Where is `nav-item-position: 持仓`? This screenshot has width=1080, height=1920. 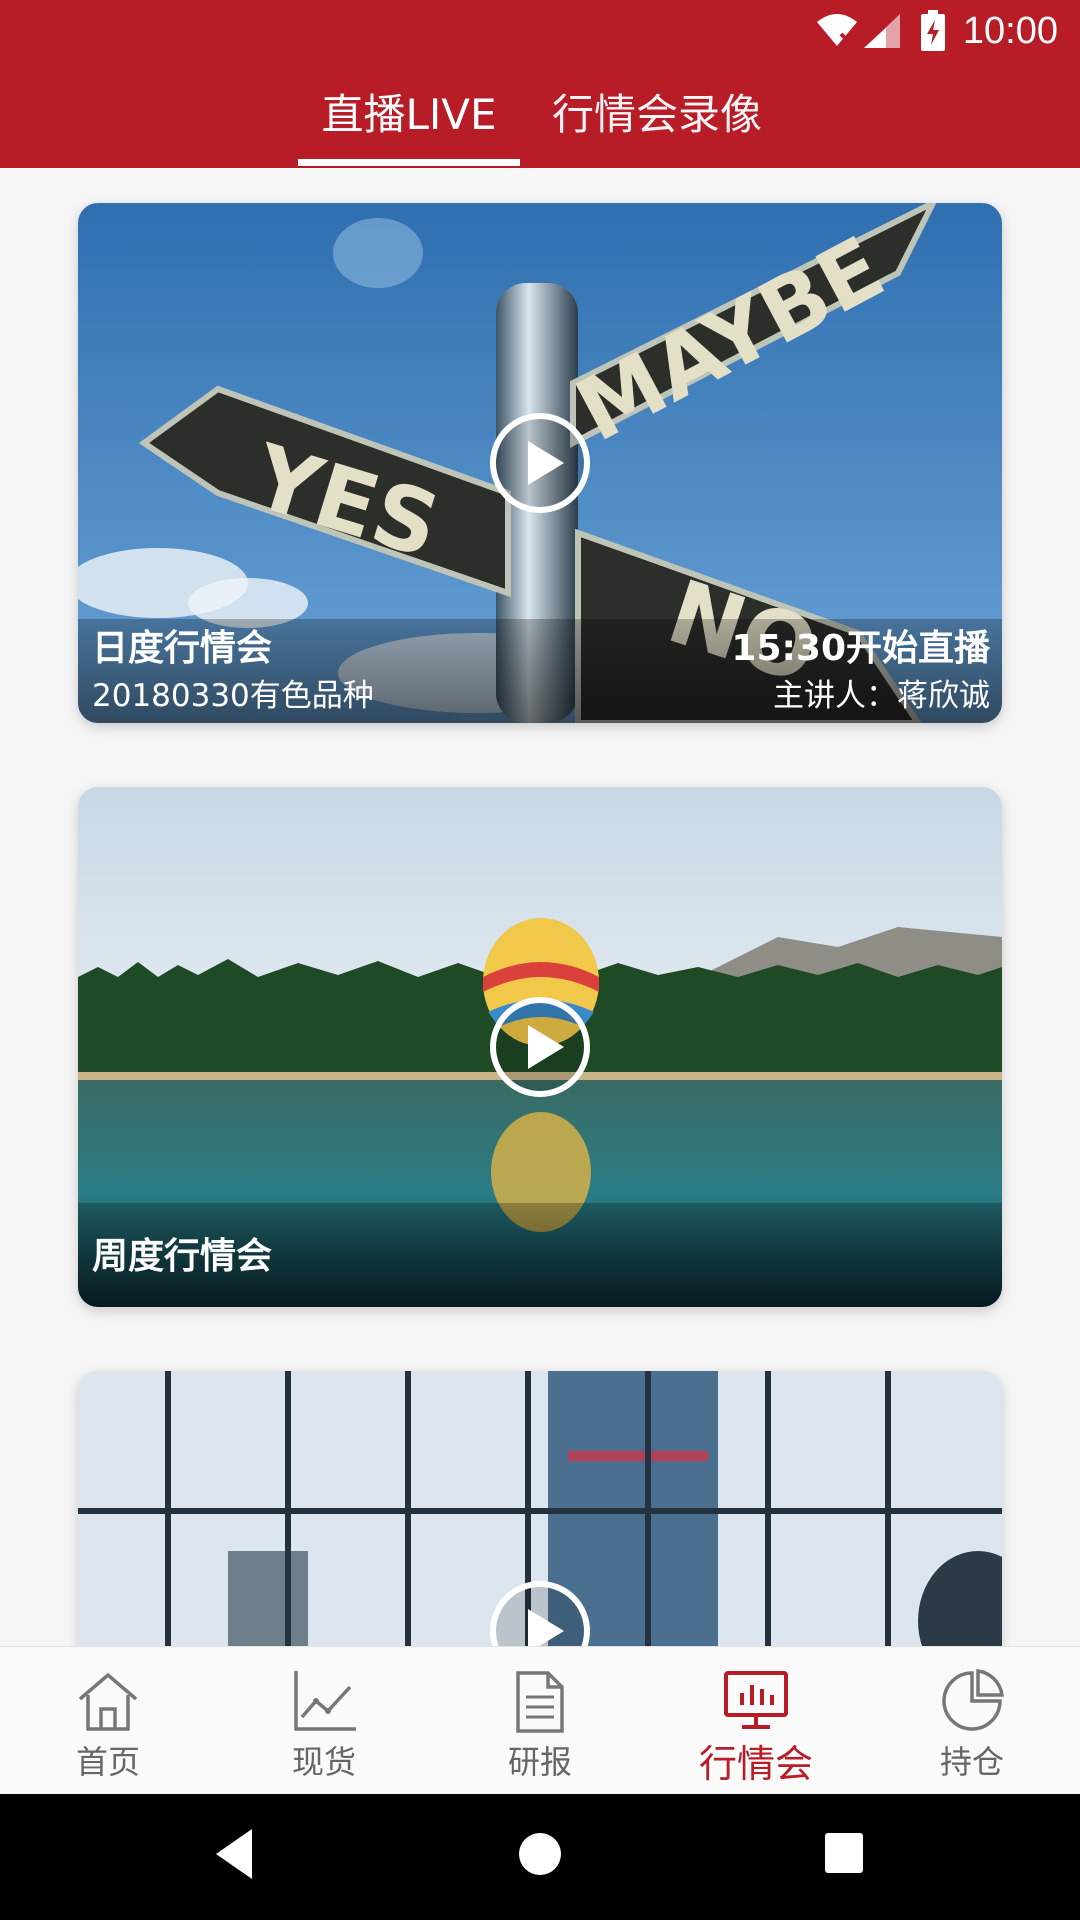
nav-item-position: 持仓 is located at coordinates (972, 1721).